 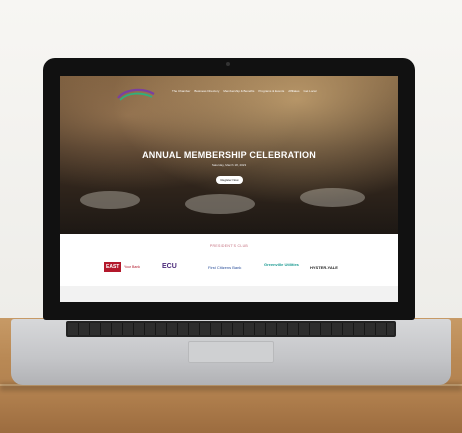 What do you see at coordinates (132, 267) in the screenshot?
I see `sponsor-tagline: Your Bank` at bounding box center [132, 267].